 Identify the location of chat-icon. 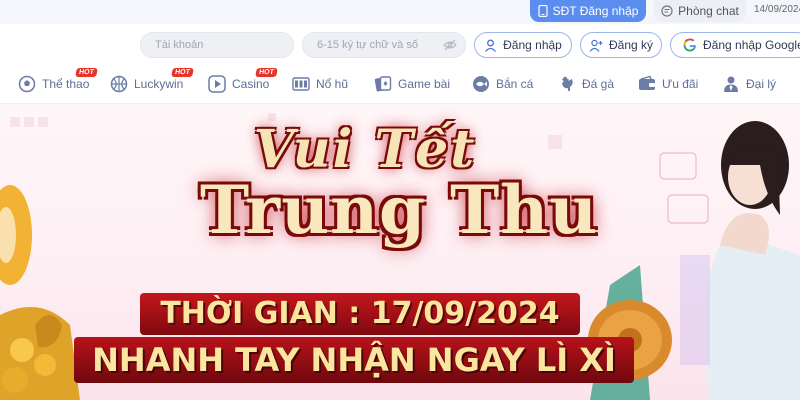
(667, 11).